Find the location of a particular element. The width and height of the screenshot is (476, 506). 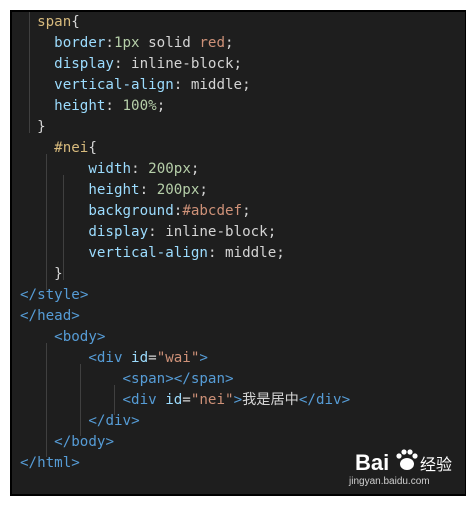

code-token: 100% is located at coordinates (139, 106).